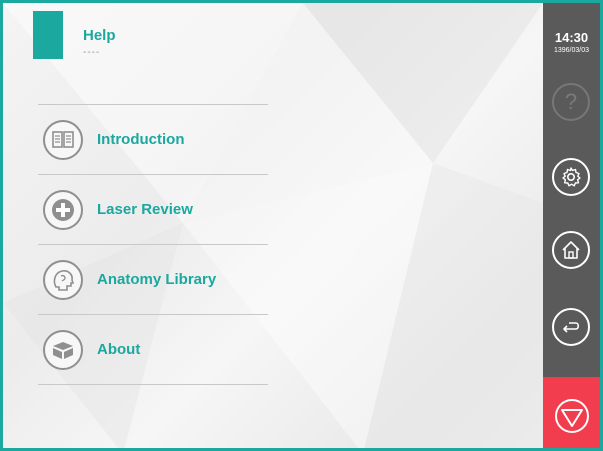 This screenshot has width=603, height=451. What do you see at coordinates (145, 209) in the screenshot?
I see `menu-label-laser-review: Laser Review` at bounding box center [145, 209].